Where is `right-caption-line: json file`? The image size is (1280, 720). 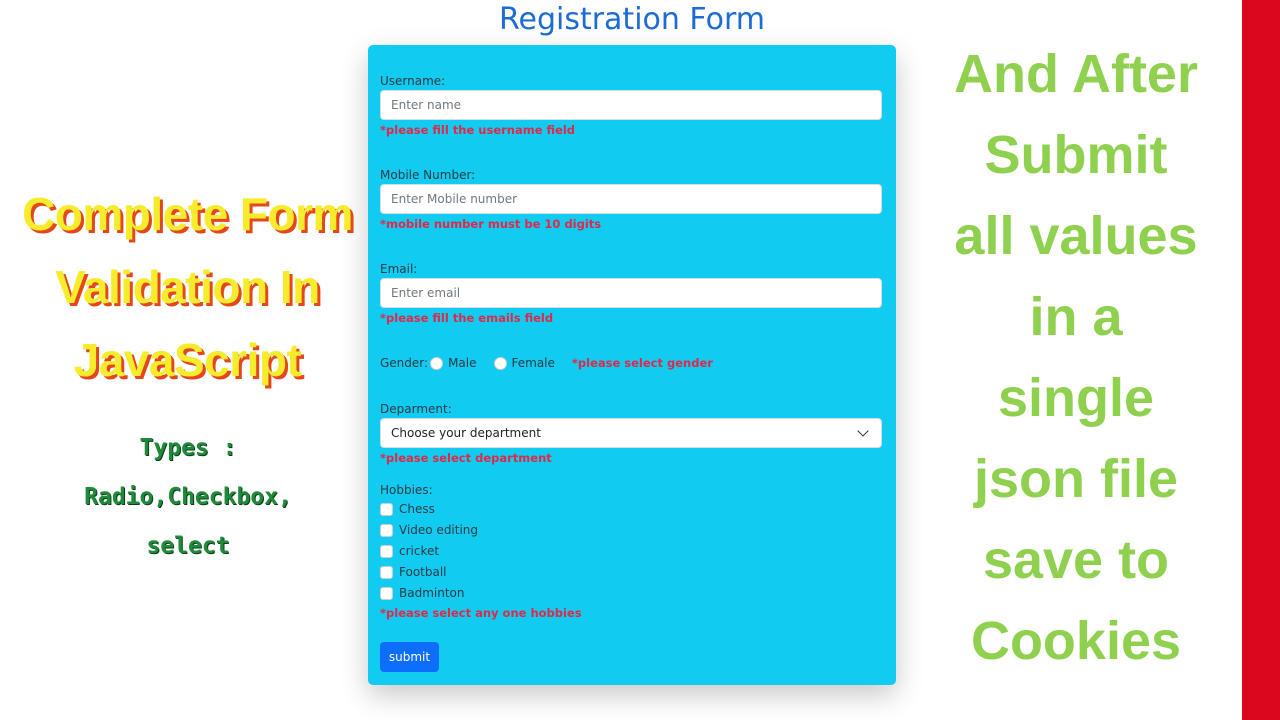
right-caption-line: json file is located at coordinates (1076, 479).